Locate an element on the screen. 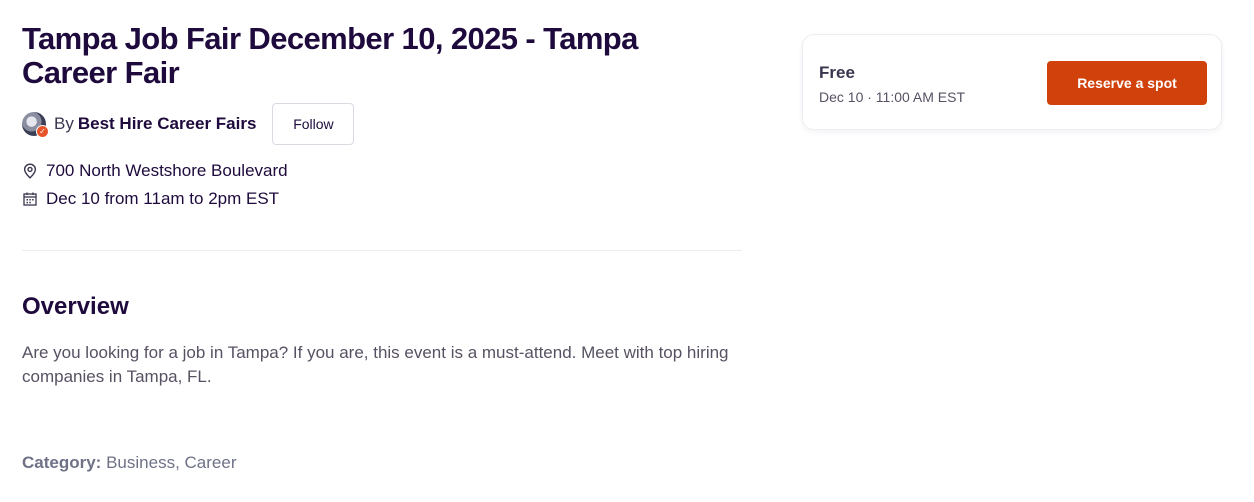  ticket-price: Free is located at coordinates (837, 72).